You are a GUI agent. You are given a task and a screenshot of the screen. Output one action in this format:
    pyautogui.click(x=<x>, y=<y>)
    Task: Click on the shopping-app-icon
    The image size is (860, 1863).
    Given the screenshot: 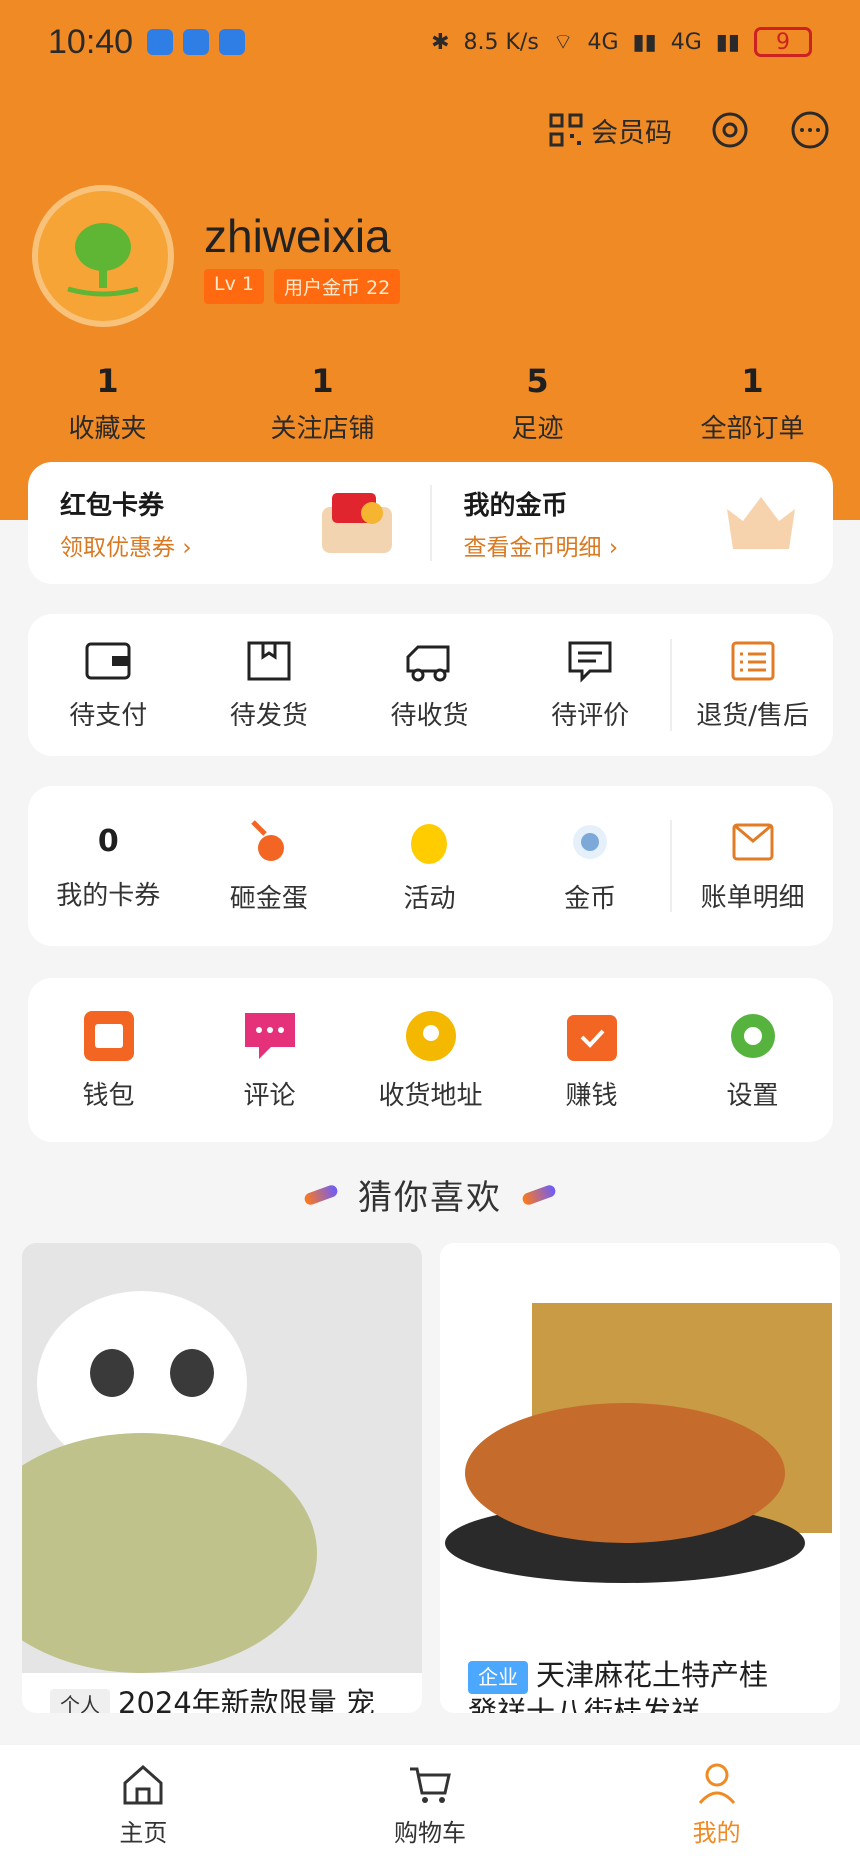 What is the action you would take?
    pyautogui.click(x=196, y=42)
    